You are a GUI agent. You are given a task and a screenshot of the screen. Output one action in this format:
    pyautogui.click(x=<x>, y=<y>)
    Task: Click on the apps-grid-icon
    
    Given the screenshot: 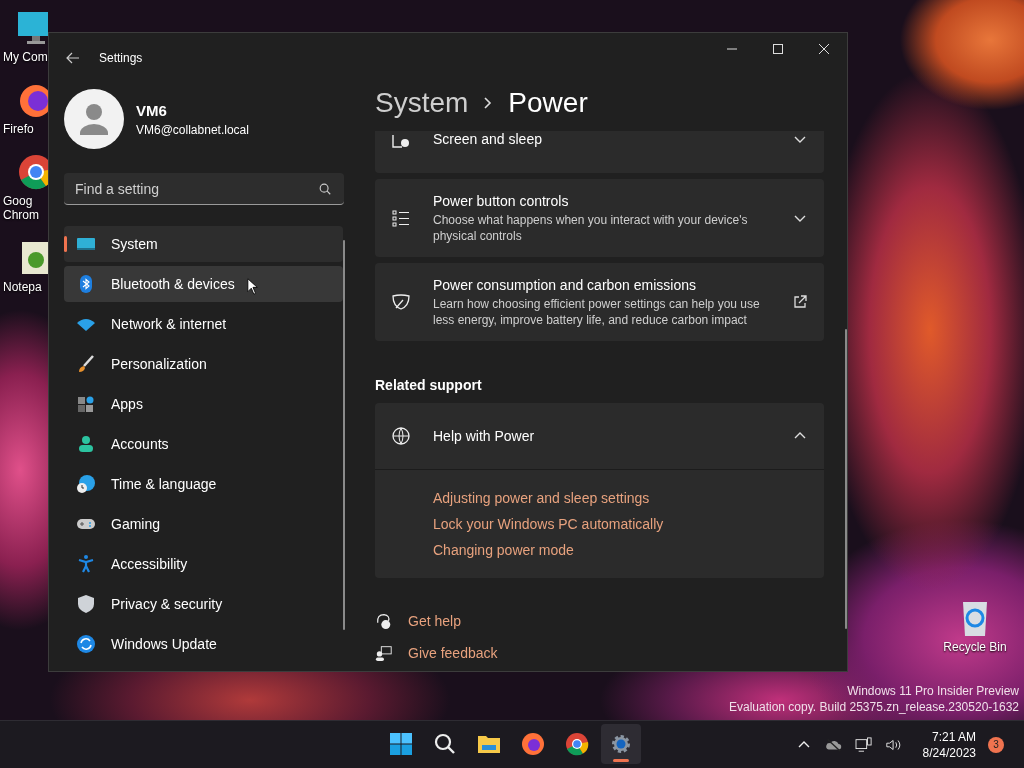 What is the action you would take?
    pyautogui.click(x=86, y=404)
    